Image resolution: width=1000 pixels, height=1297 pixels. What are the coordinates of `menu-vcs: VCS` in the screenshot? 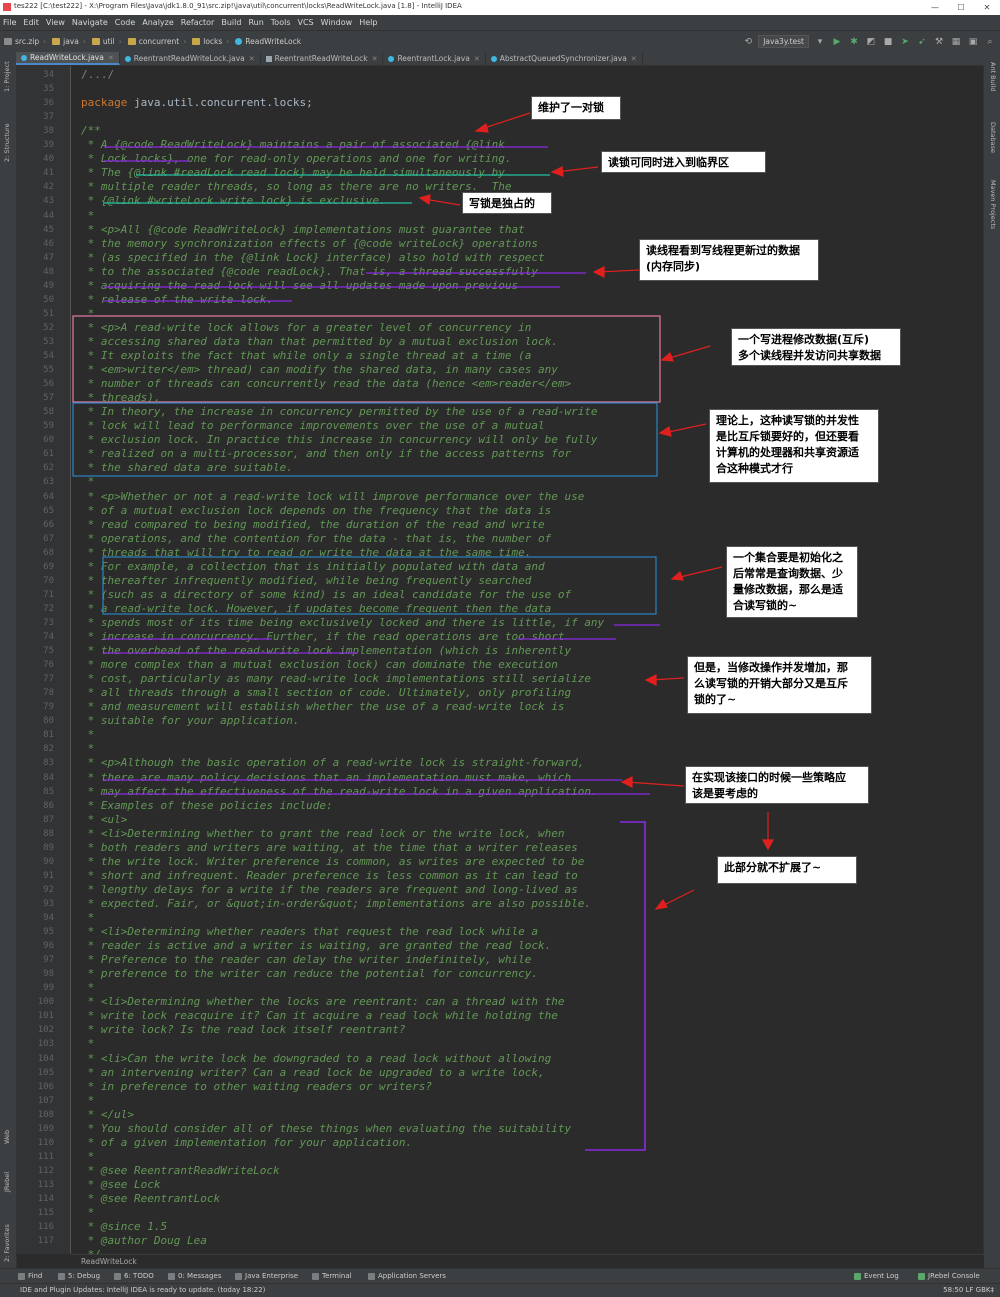 It's located at (306, 22).